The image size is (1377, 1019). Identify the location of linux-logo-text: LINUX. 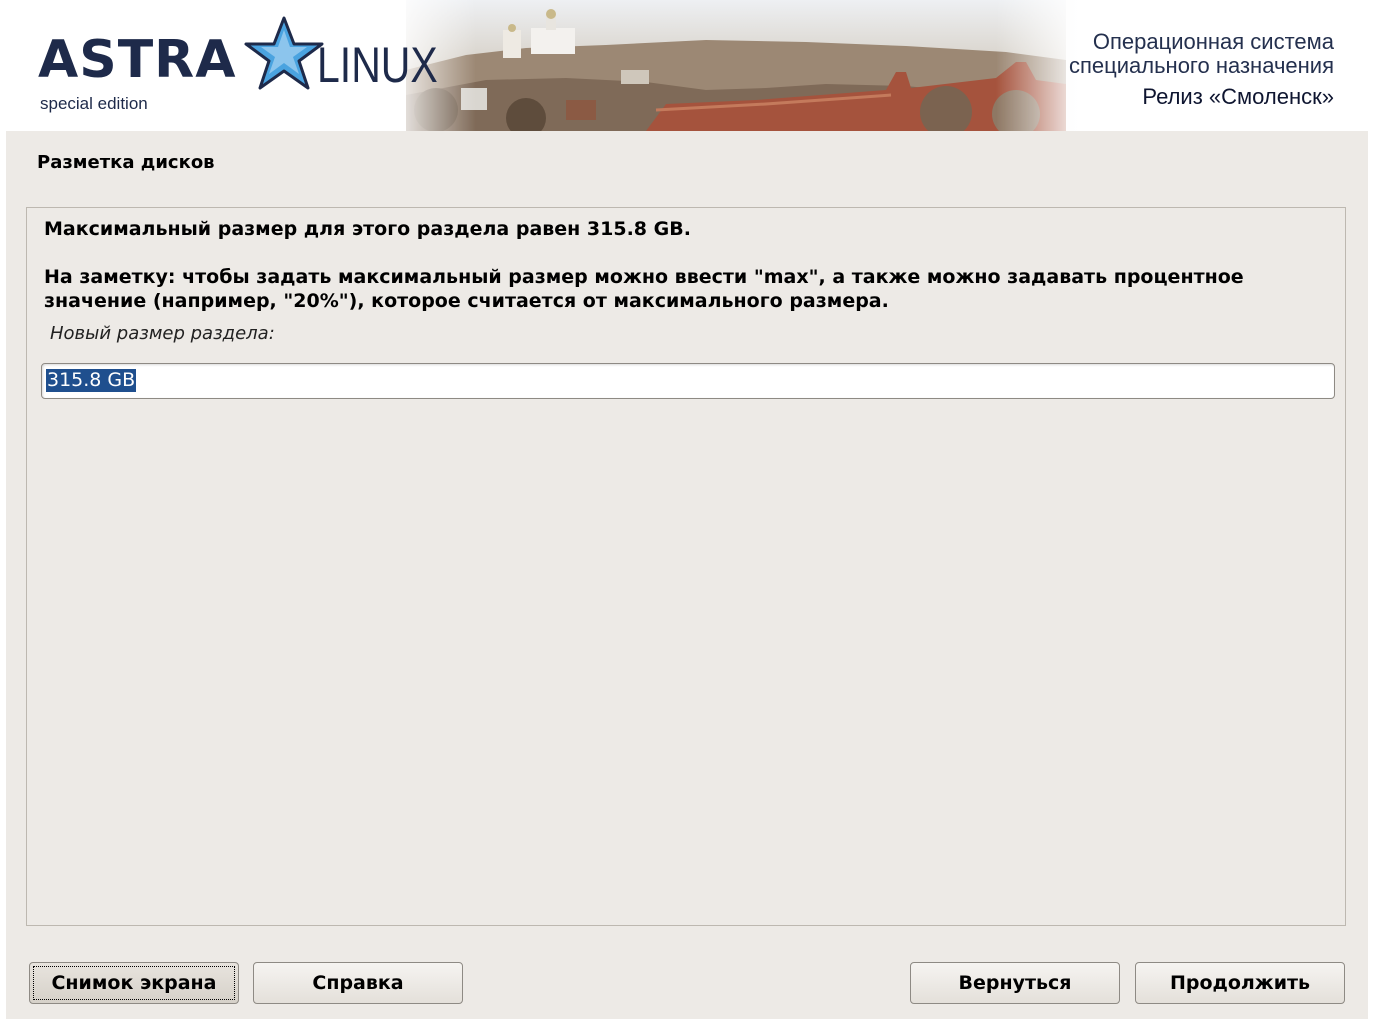
(377, 65).